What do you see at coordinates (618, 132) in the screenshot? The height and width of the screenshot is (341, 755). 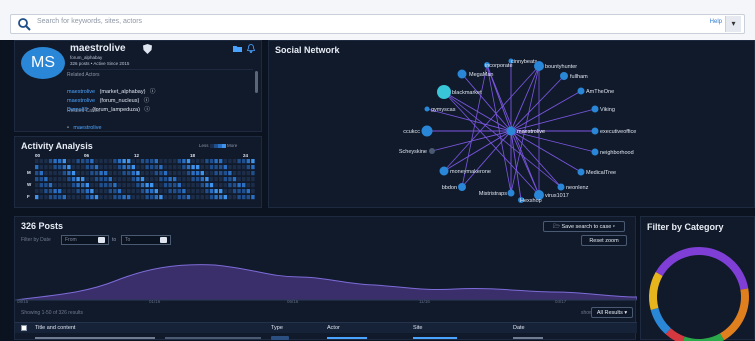 I see `network-node-label: executiveoffice` at bounding box center [618, 132].